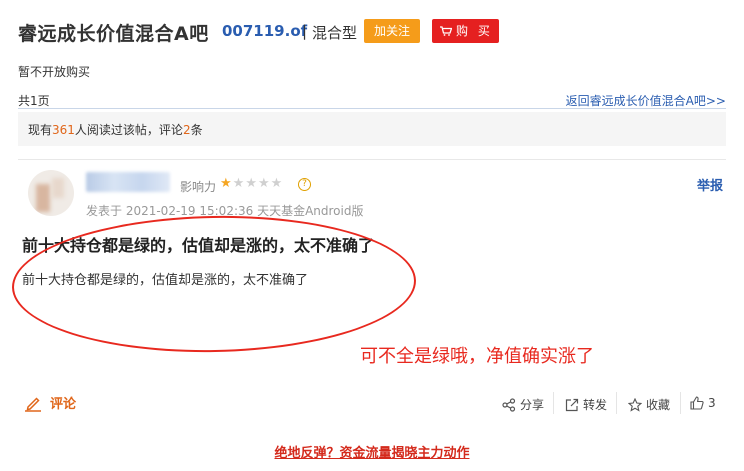 Image resolution: width=744 pixels, height=471 pixels. What do you see at coordinates (264, 31) in the screenshot?
I see `fund-code-link: 007119.of` at bounding box center [264, 31].